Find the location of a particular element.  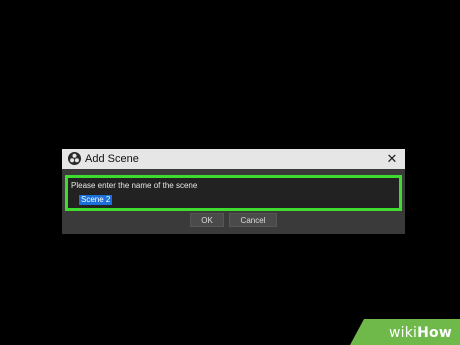

dialog-title: Add Scene is located at coordinates (112, 159).